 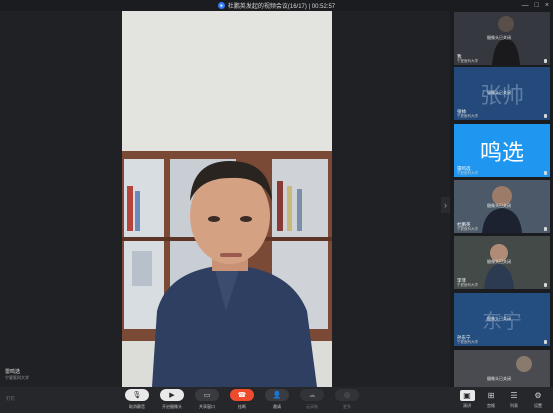 I want to click on speaker-layout-icon: ▣, so click(x=467, y=395).